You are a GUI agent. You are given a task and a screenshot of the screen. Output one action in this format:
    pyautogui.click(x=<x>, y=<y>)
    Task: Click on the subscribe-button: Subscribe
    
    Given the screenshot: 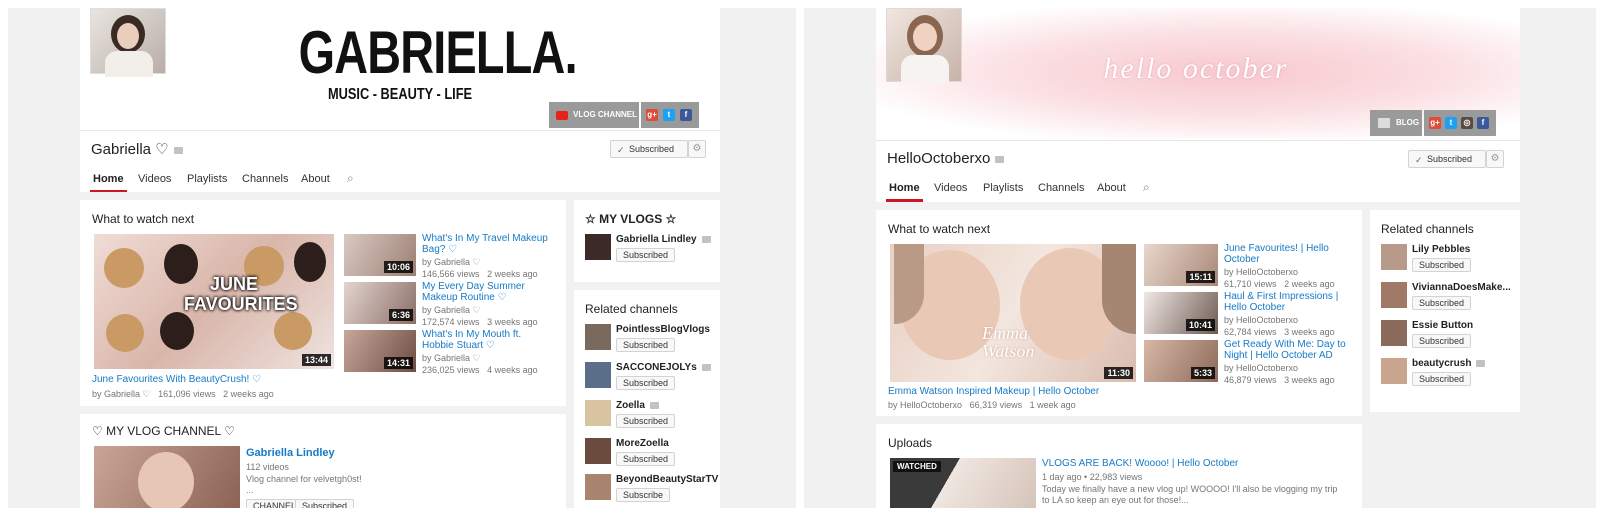 What is the action you would take?
    pyautogui.click(x=643, y=495)
    